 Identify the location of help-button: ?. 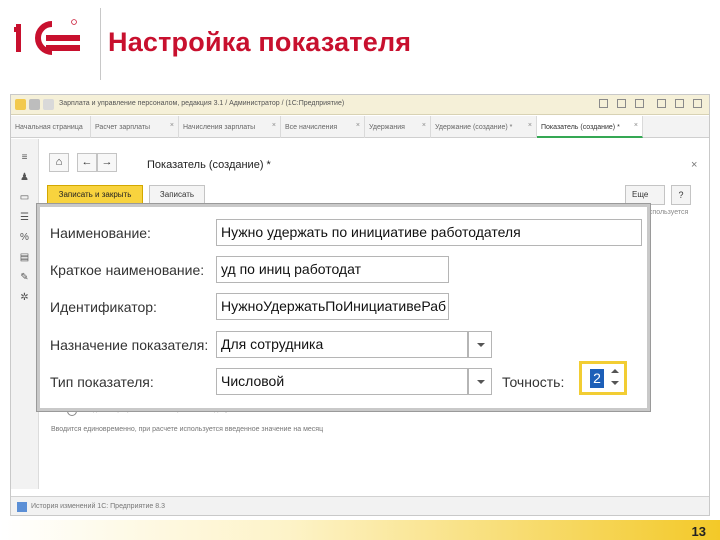
(681, 195).